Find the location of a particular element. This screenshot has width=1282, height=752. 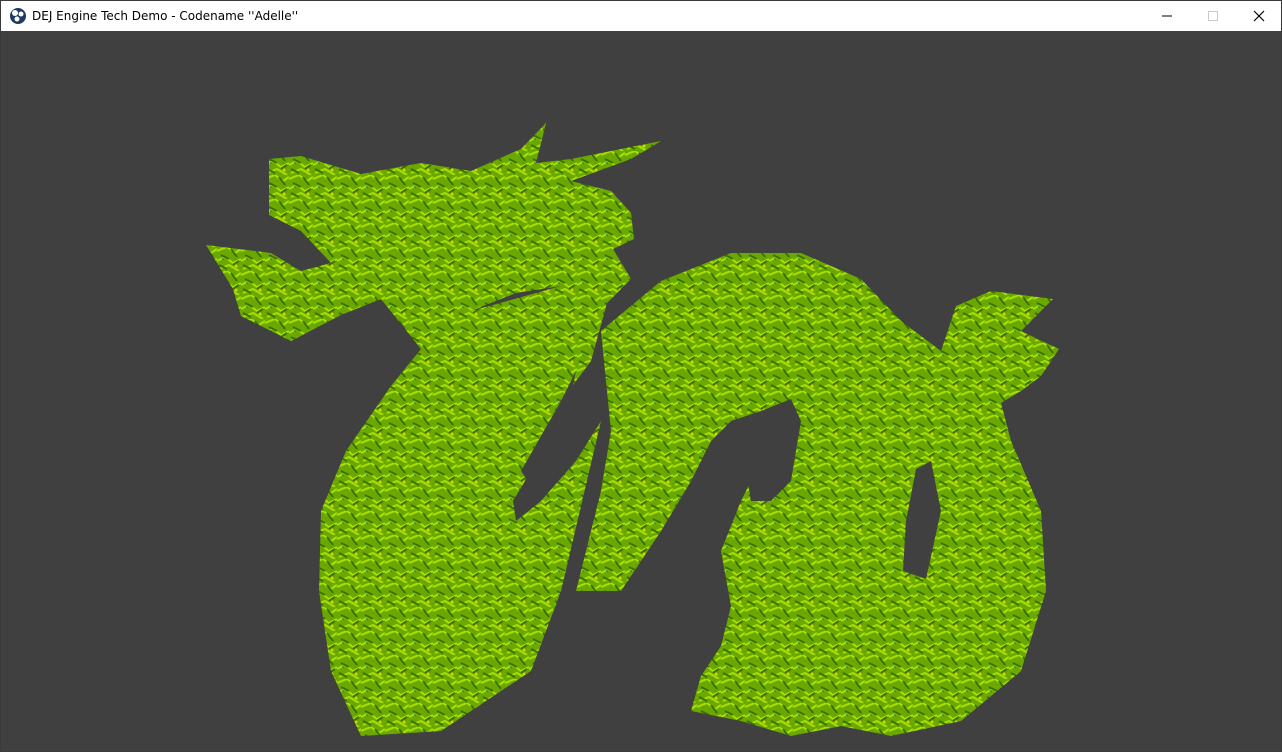

minimize-icon is located at coordinates (1167, 16).